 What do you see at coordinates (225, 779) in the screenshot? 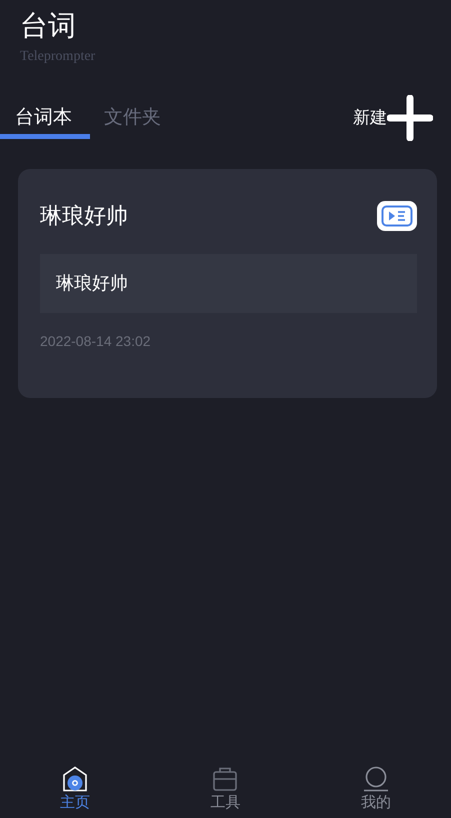
I see `toolbox-icon` at bounding box center [225, 779].